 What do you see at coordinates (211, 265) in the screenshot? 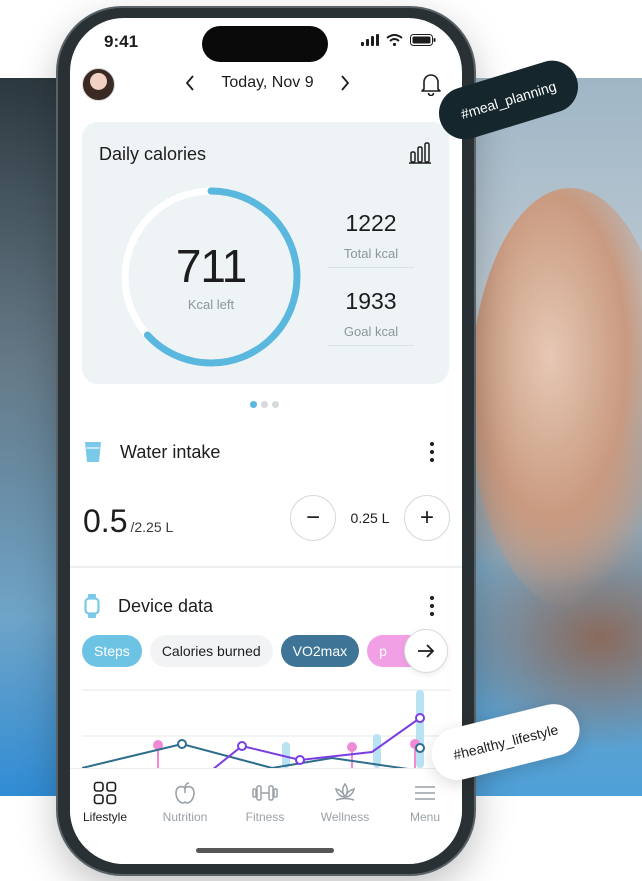
I see `kcal-left-value: 711` at bounding box center [211, 265].